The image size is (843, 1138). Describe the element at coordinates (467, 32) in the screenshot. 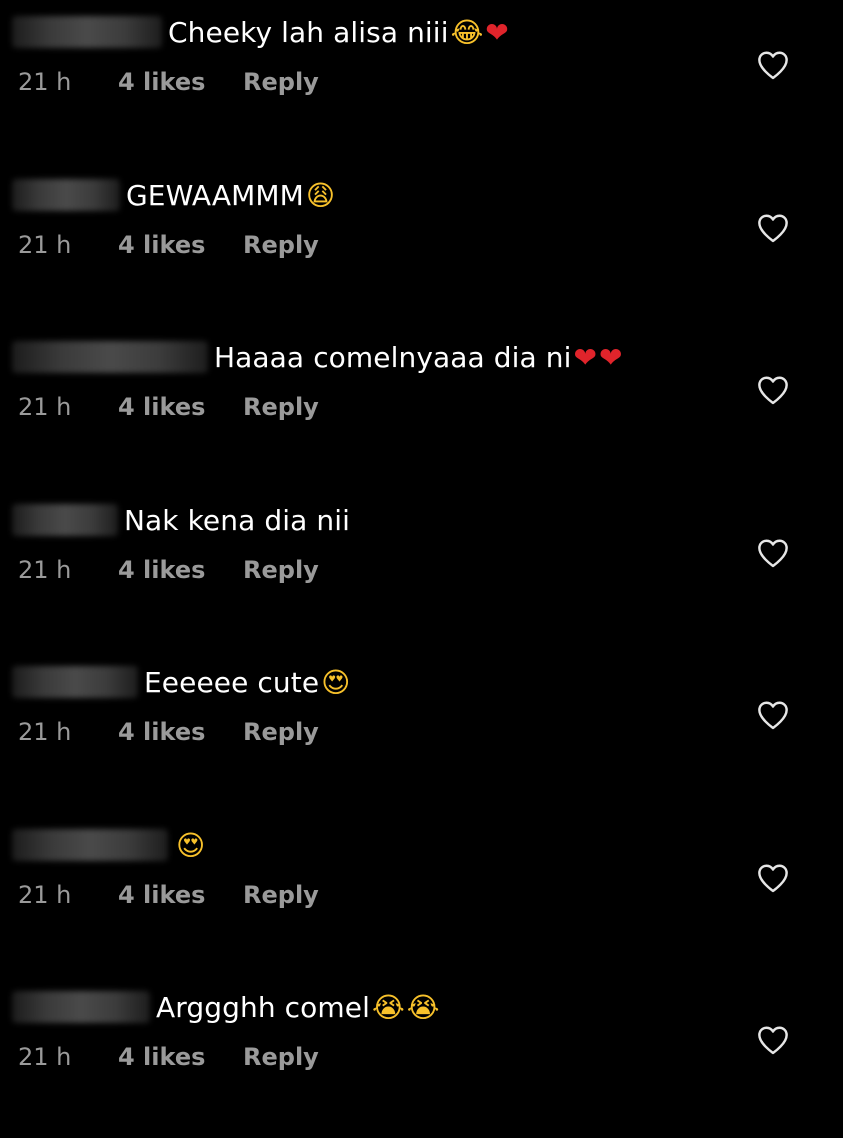

I see `face-emoji: 😂` at that location.